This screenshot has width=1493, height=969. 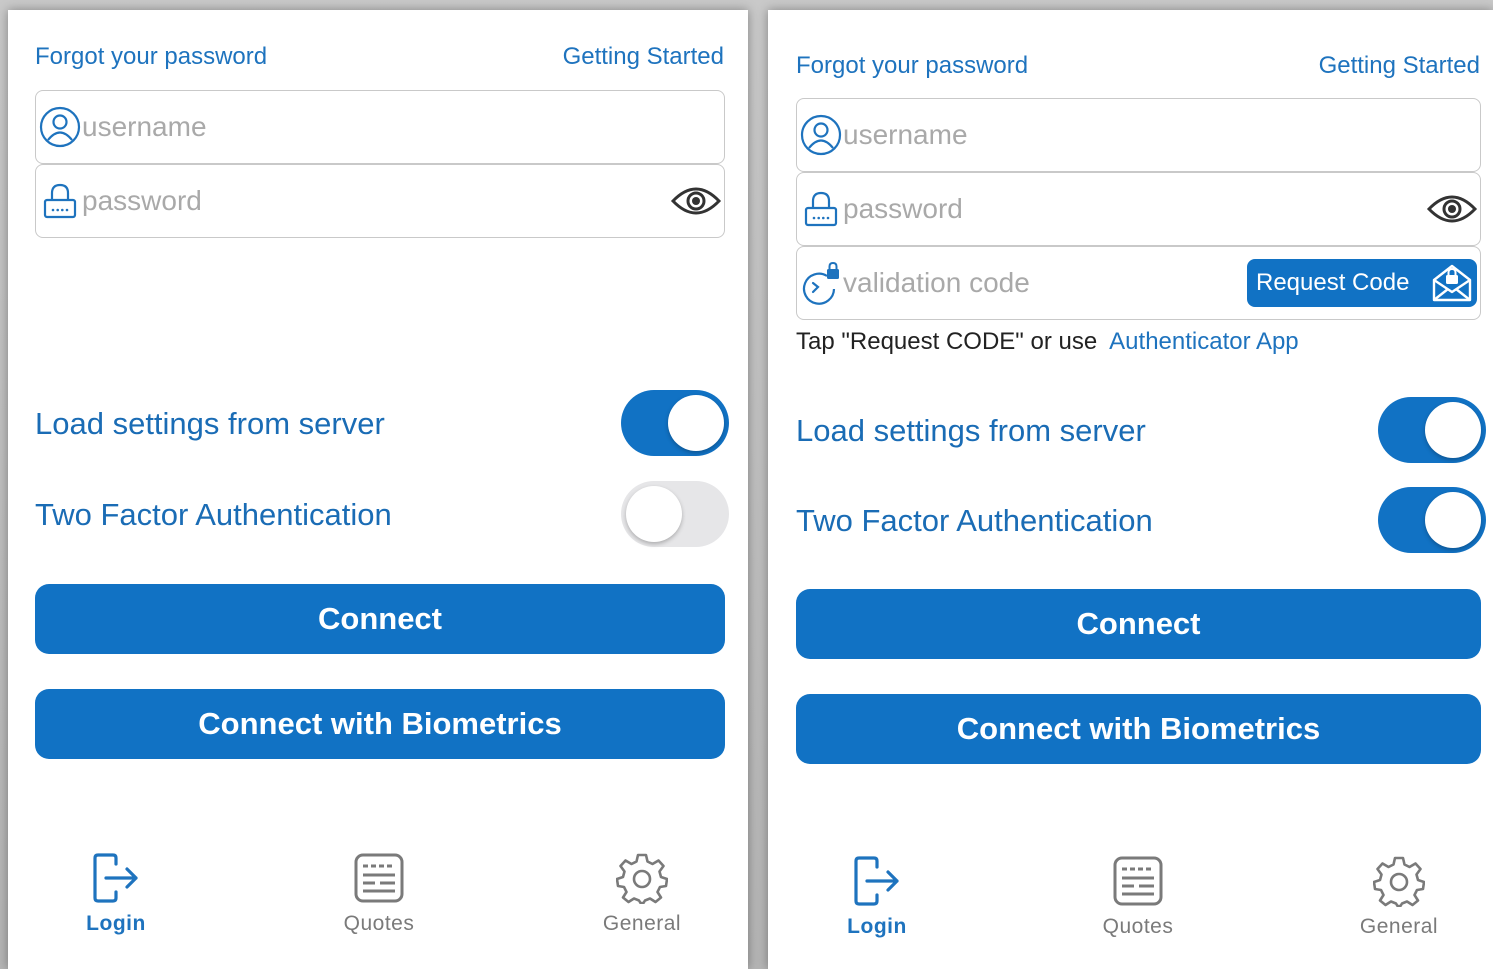 I want to click on request-code-button: Request Code, so click(x=1362, y=283).